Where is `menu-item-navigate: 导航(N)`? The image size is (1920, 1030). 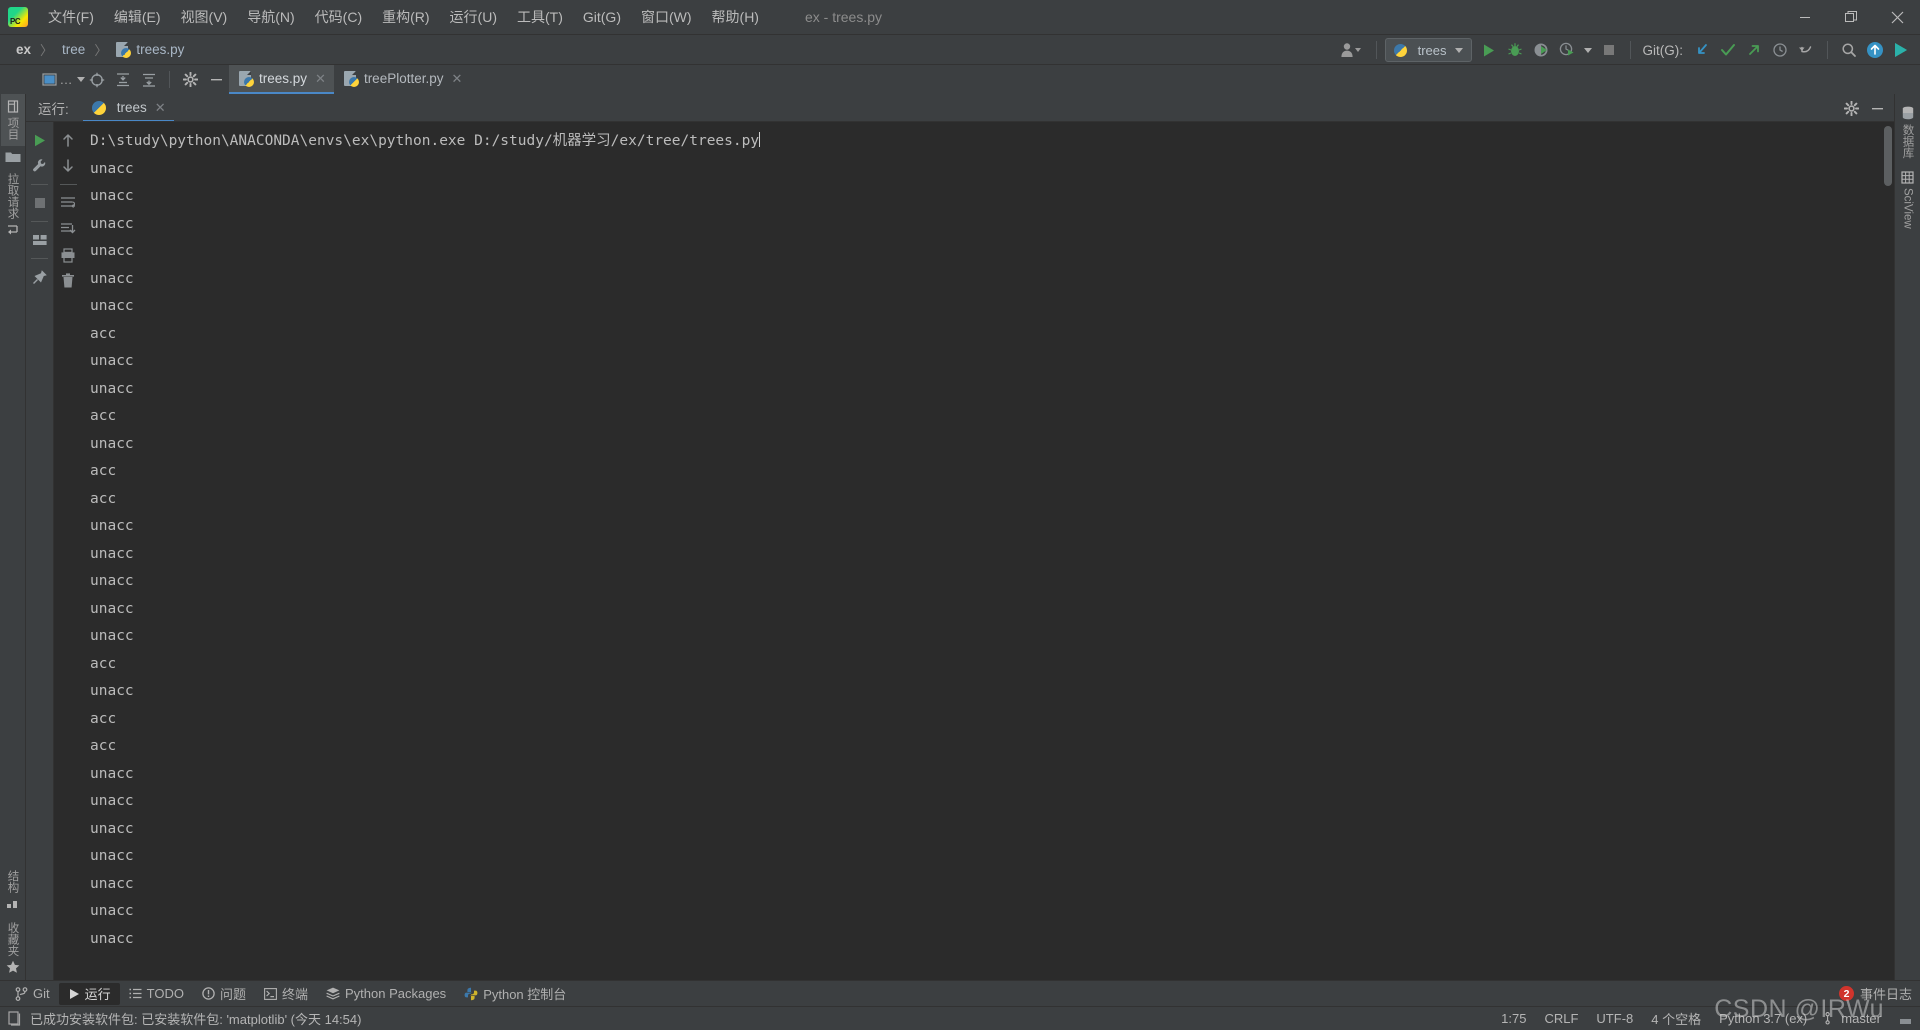
menu-item-navigate: 导航(N) is located at coordinates (270, 17).